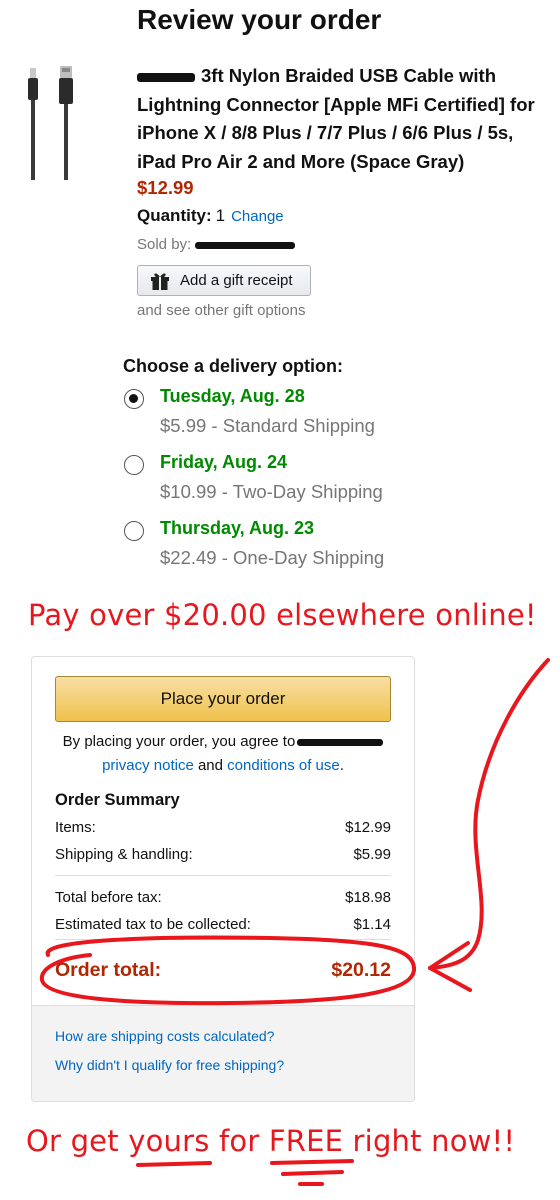 Image resolution: width=560 pixels, height=1200 pixels. I want to click on order-total-value: $20.12, so click(361, 970).